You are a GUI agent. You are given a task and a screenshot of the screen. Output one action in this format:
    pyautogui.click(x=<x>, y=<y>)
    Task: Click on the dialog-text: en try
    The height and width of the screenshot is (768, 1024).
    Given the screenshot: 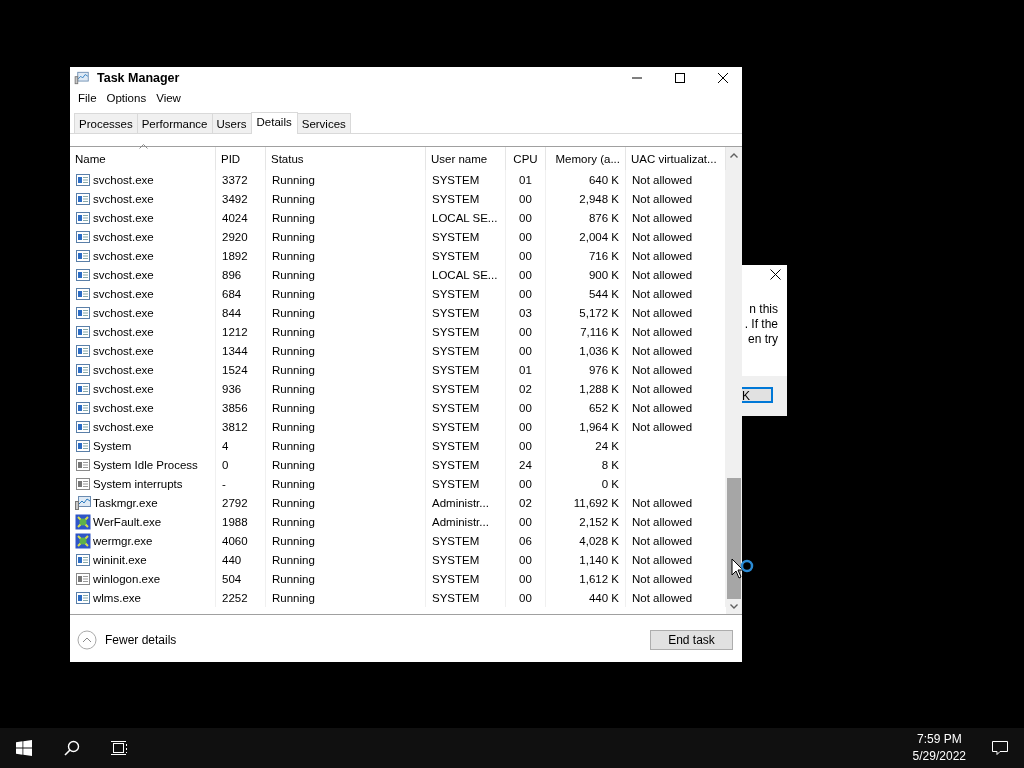 What is the action you would take?
    pyautogui.click(x=763, y=339)
    